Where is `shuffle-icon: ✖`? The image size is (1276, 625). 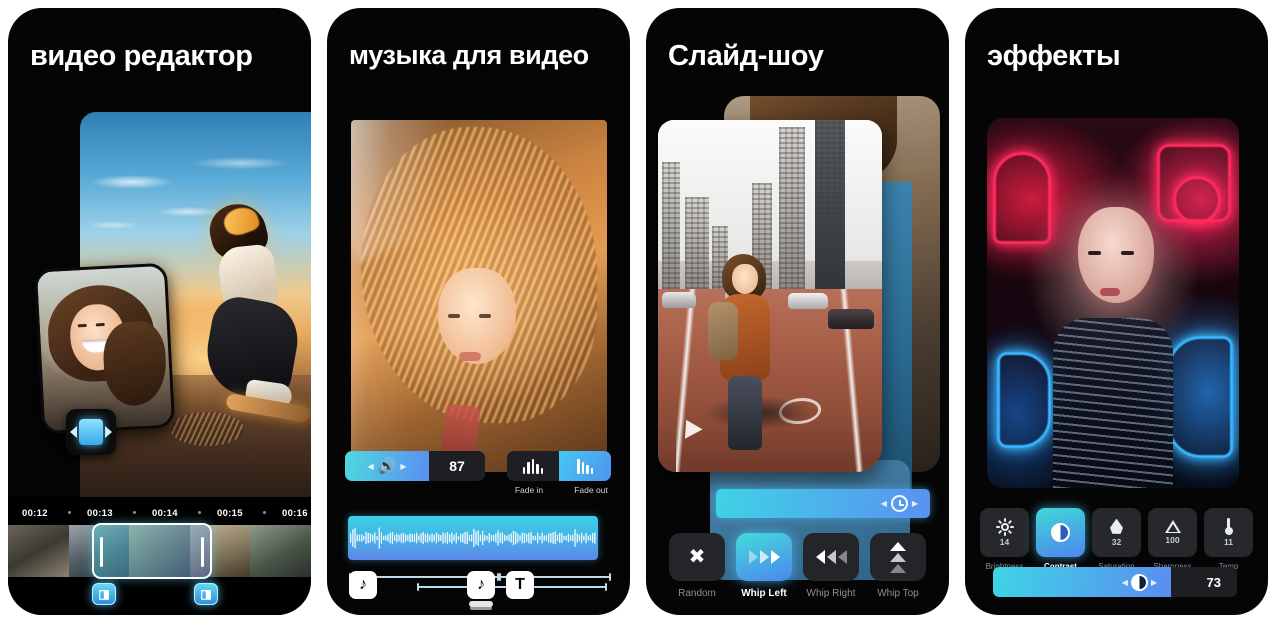
shuffle-icon: ✖ is located at coordinates (697, 557).